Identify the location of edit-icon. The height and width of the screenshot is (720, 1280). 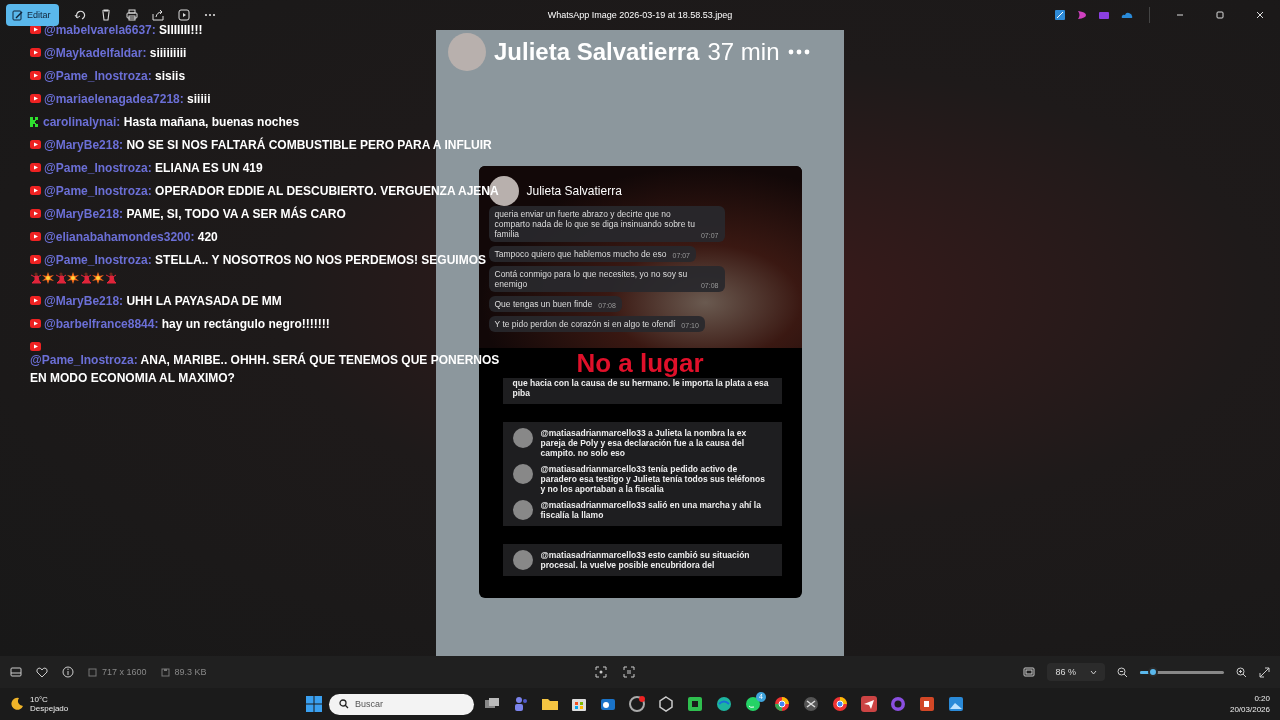
(17, 15).